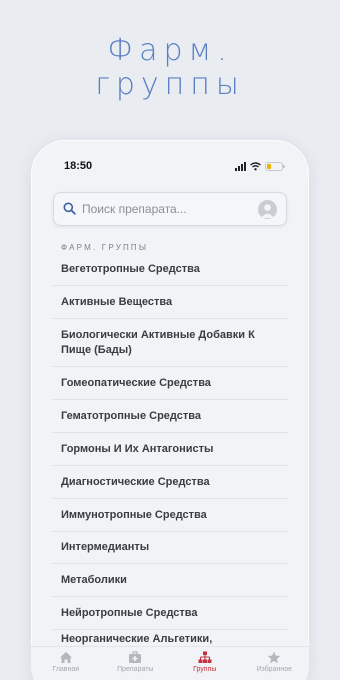 This screenshot has width=340, height=680. I want to click on hierarchy-icon, so click(205, 657).